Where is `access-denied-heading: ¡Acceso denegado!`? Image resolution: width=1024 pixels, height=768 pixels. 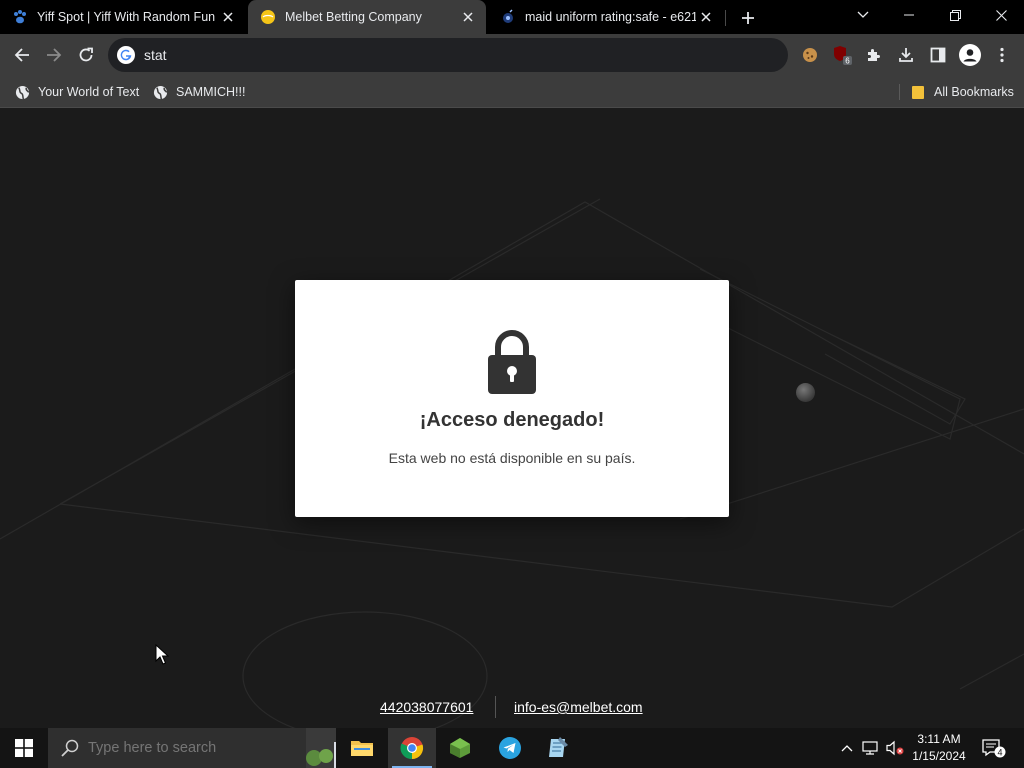 access-denied-heading: ¡Acceso denegado! is located at coordinates (512, 420).